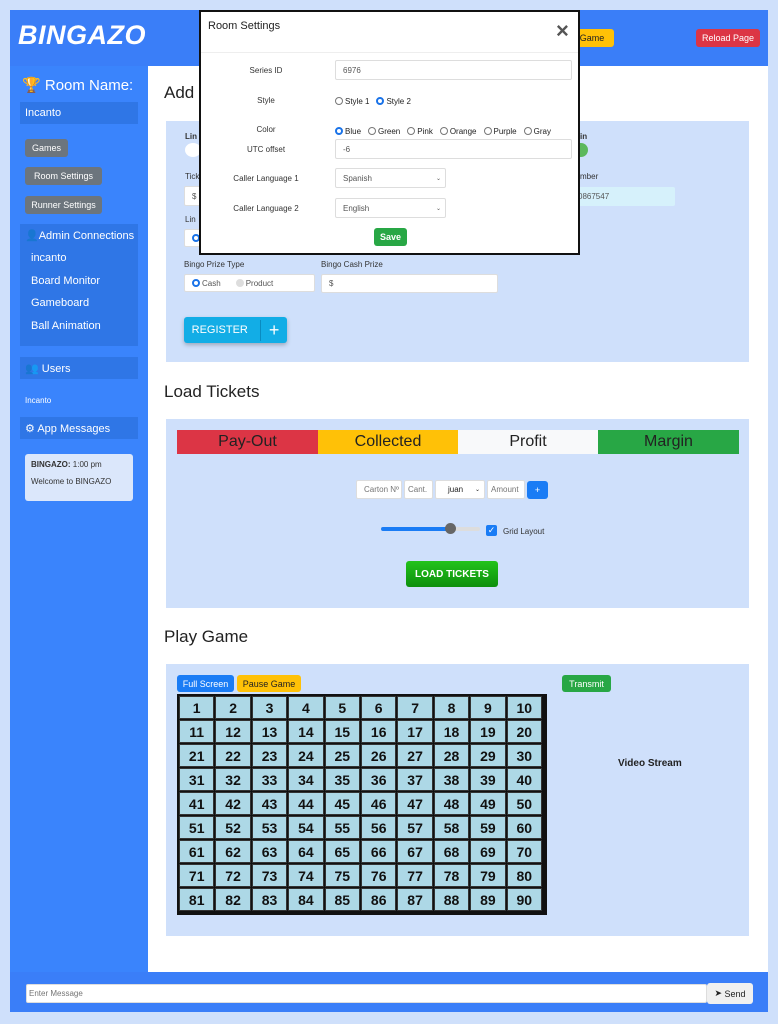  Describe the element at coordinates (306, 779) in the screenshot. I see `board-cell: 34` at that location.